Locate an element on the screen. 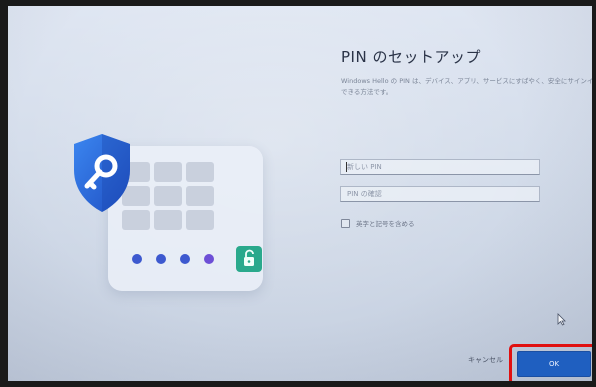  confirm-pin-input is located at coordinates (440, 194).